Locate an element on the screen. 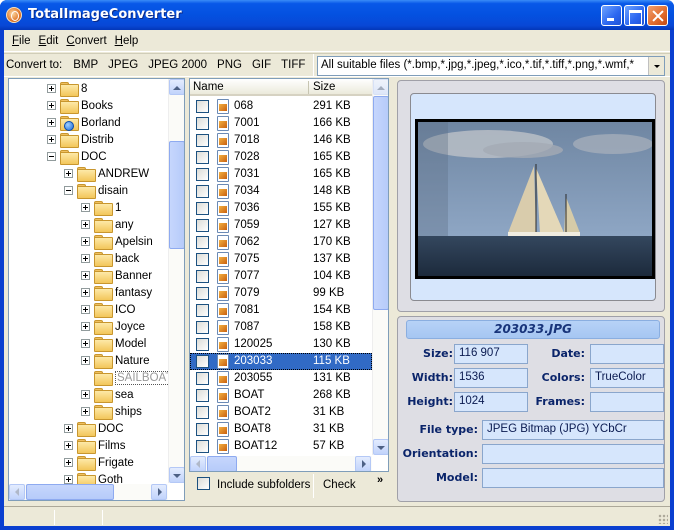 The height and width of the screenshot is (530, 674). maximize-button is located at coordinates (634, 15).